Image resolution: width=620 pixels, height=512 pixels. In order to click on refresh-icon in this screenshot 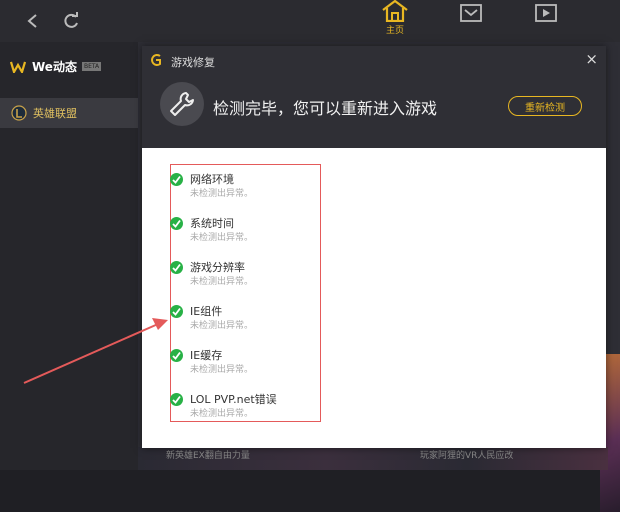, I will do `click(71, 20)`.